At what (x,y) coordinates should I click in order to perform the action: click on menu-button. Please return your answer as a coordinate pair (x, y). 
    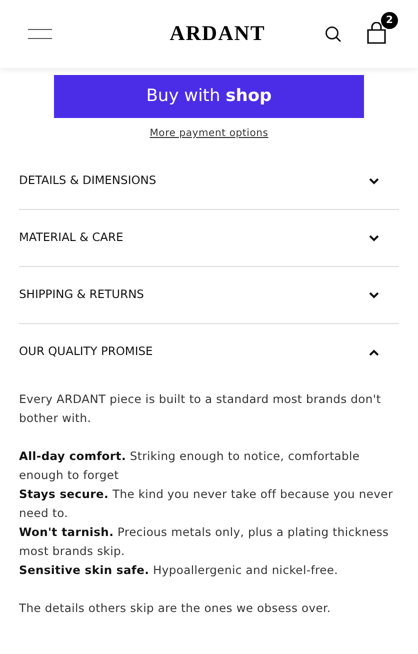
    Looking at the image, I should click on (40, 34).